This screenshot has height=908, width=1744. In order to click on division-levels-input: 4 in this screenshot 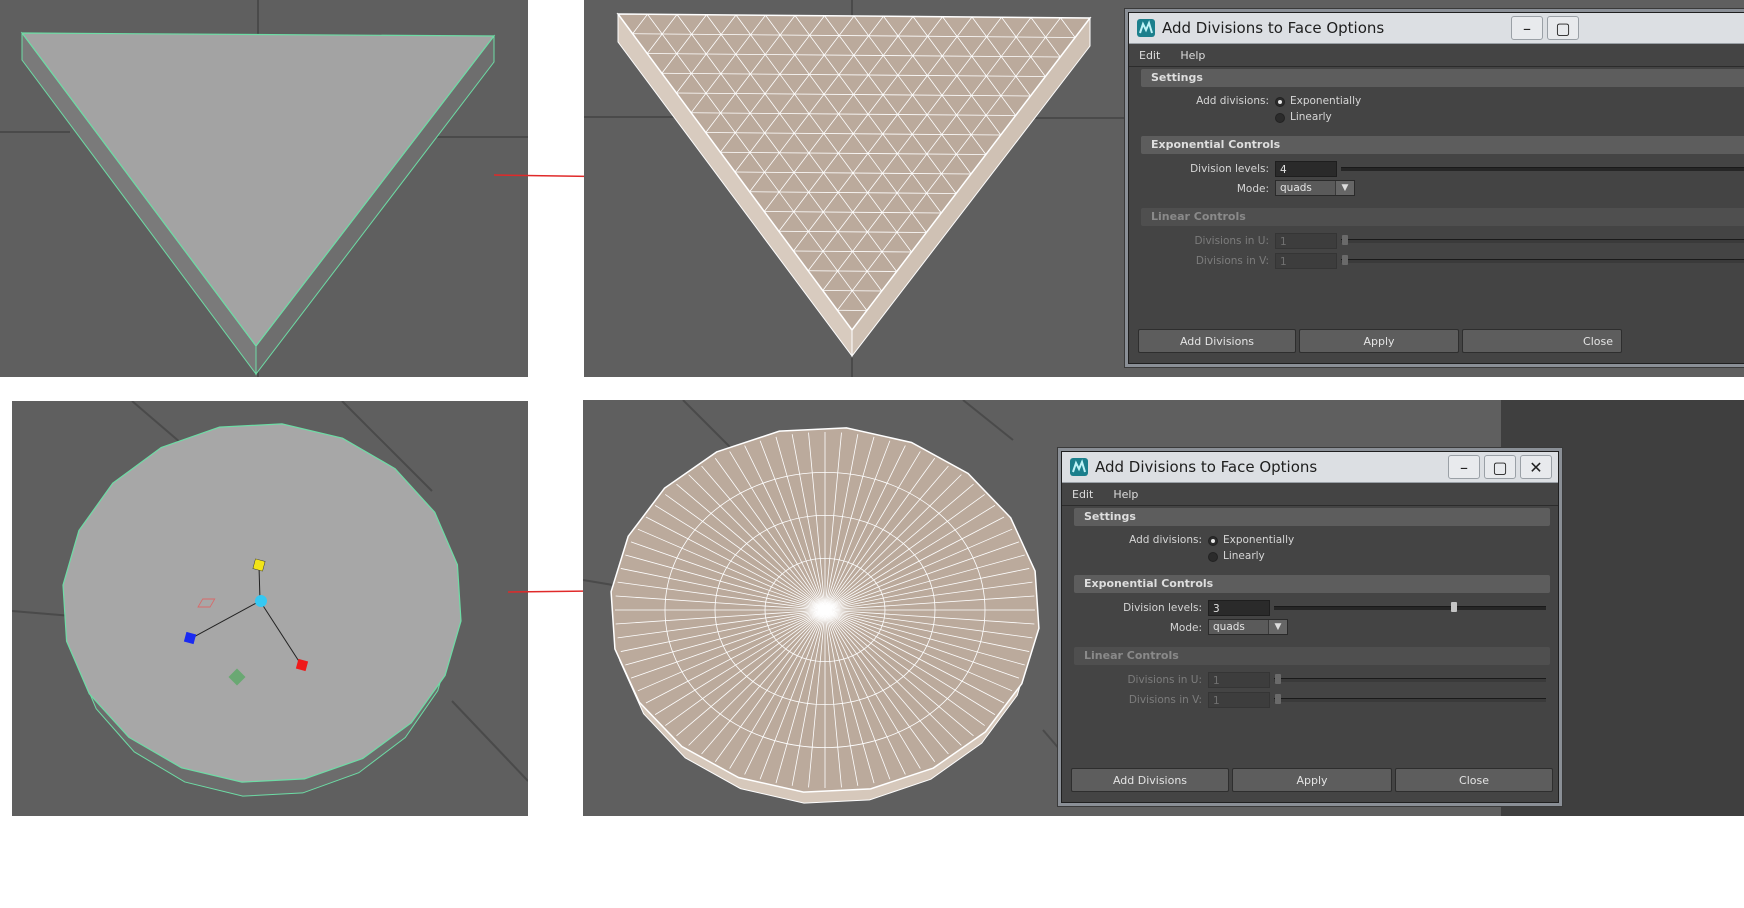, I will do `click(1306, 169)`.